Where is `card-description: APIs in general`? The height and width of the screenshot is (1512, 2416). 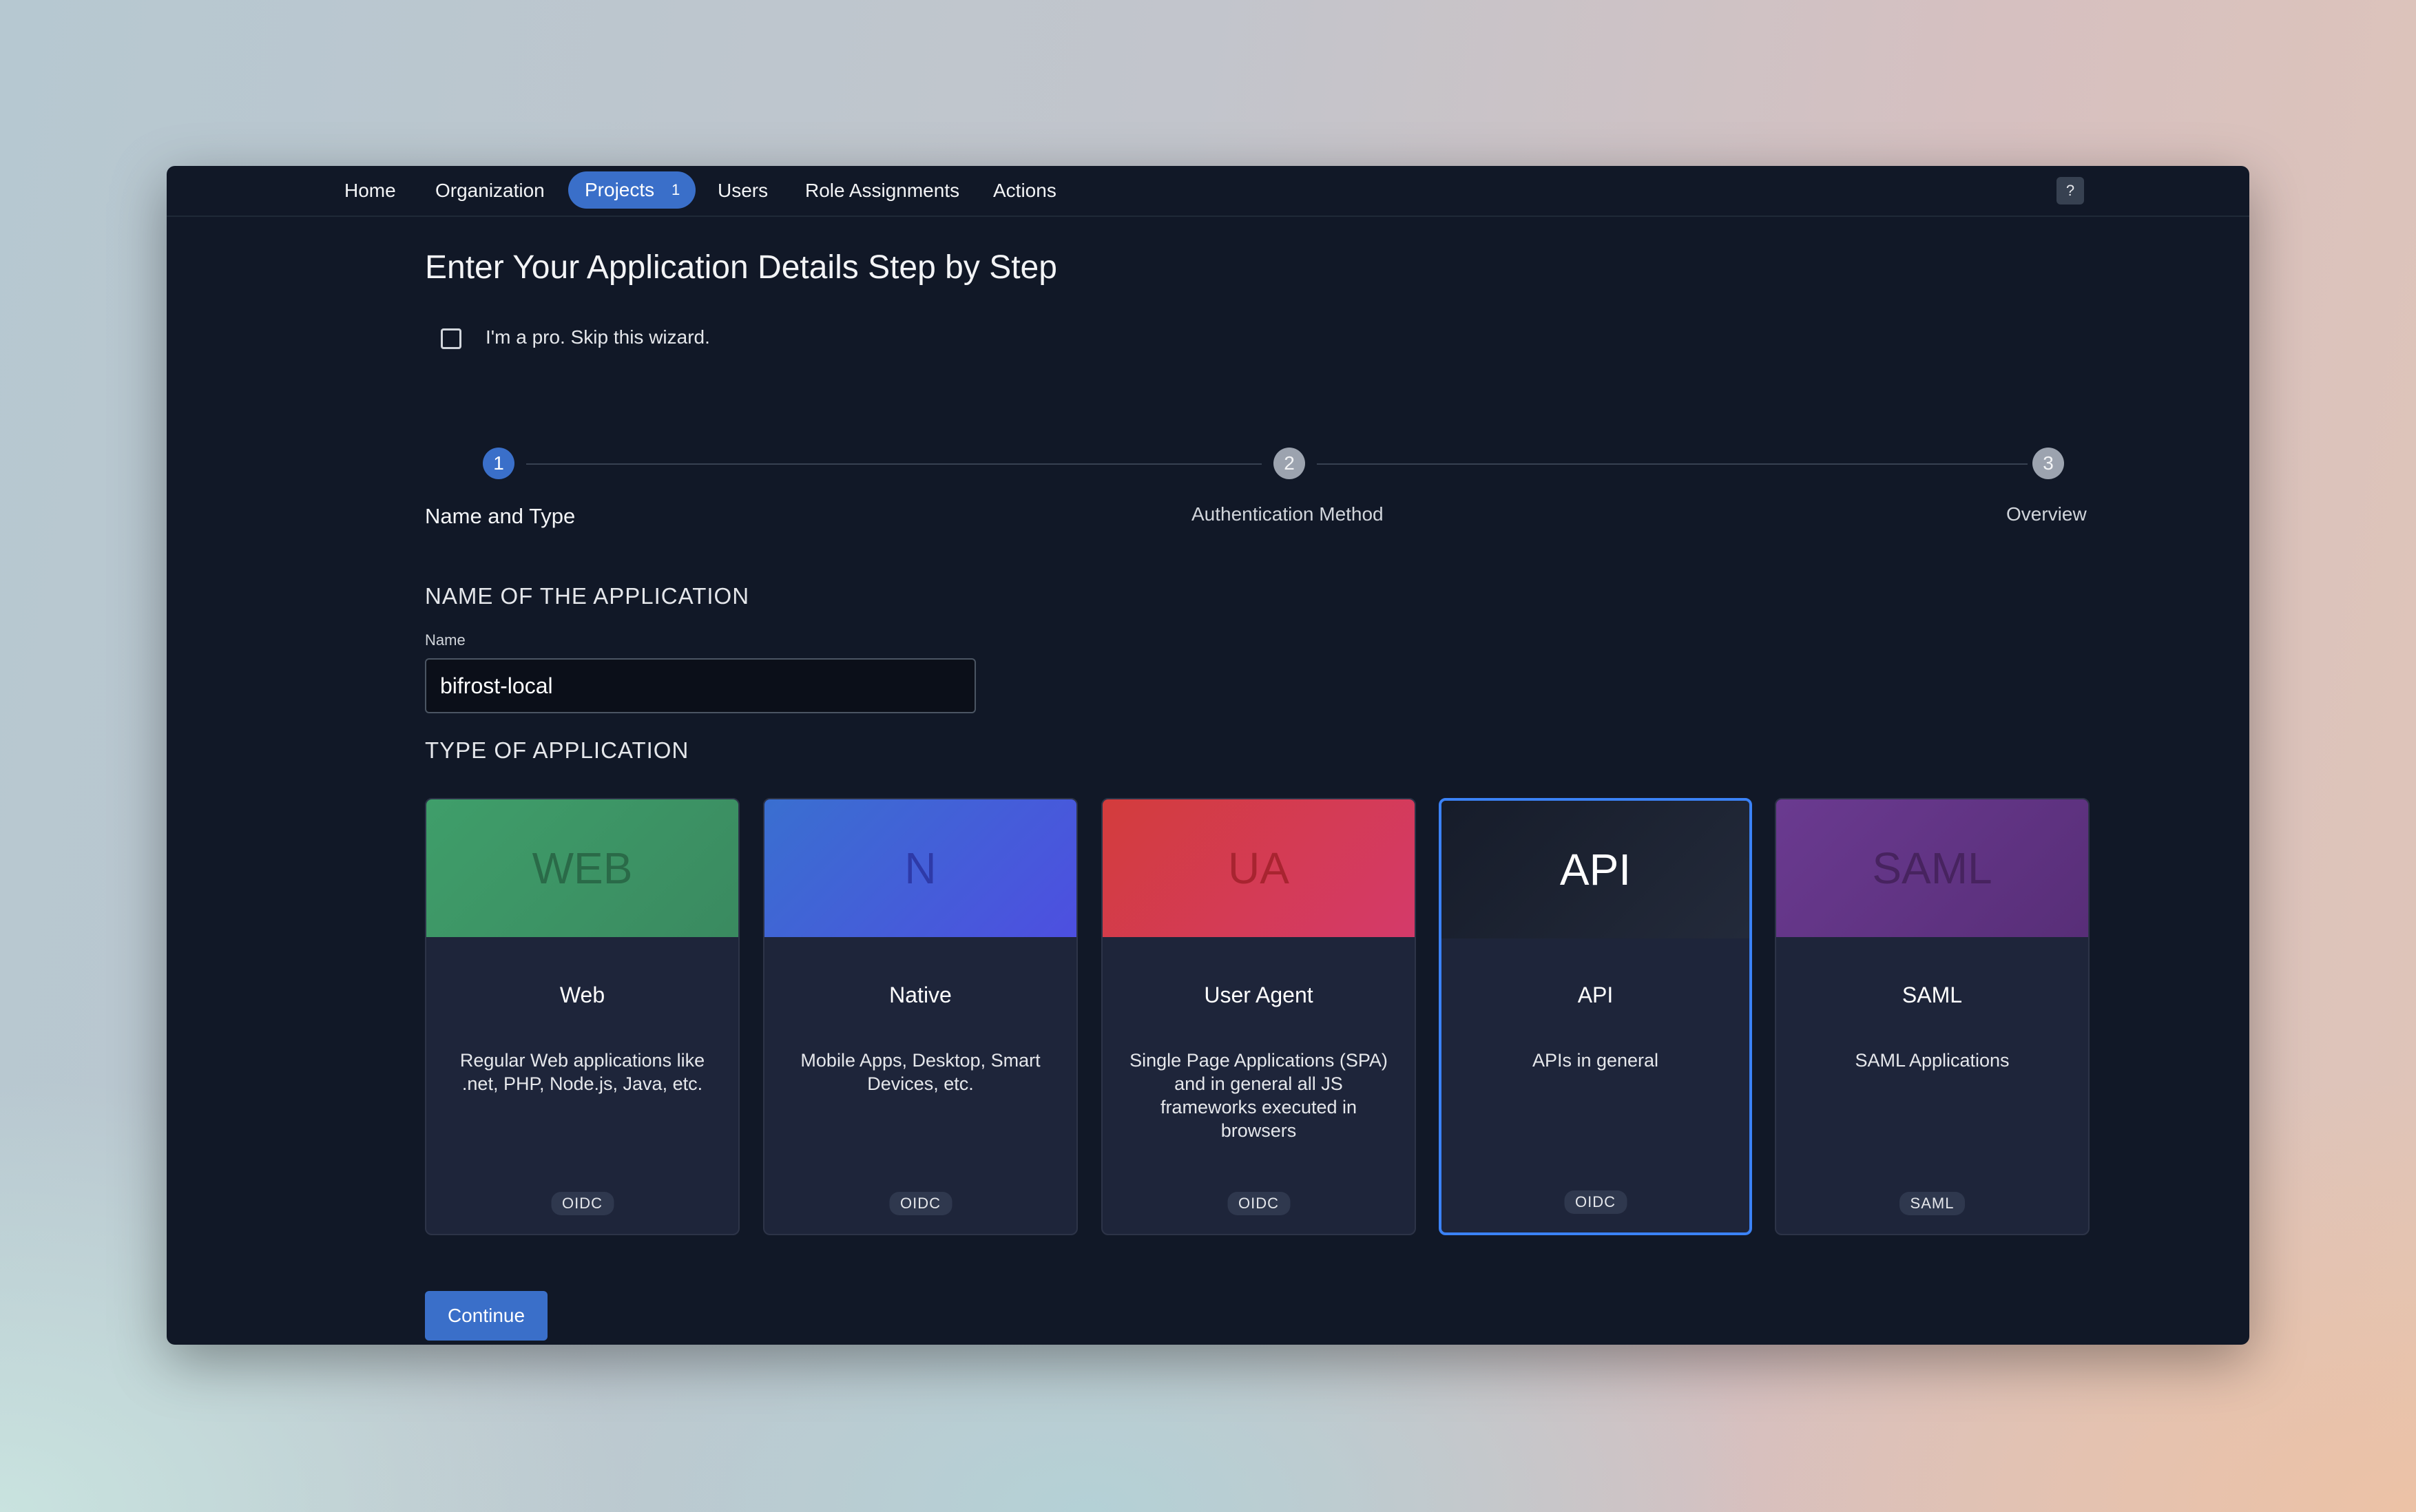 card-description: APIs in general is located at coordinates (1595, 1060).